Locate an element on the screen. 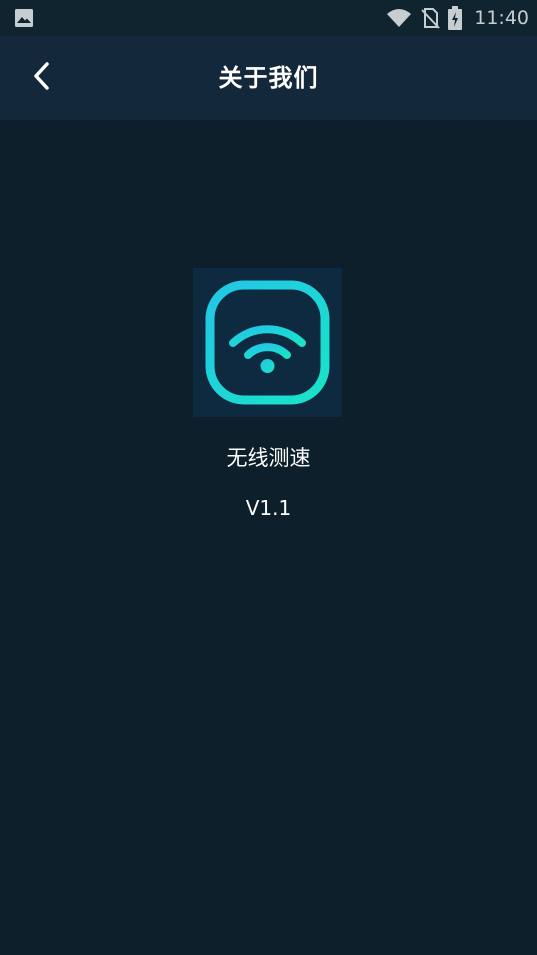  app-bar: 关于我们 is located at coordinates (268, 78).